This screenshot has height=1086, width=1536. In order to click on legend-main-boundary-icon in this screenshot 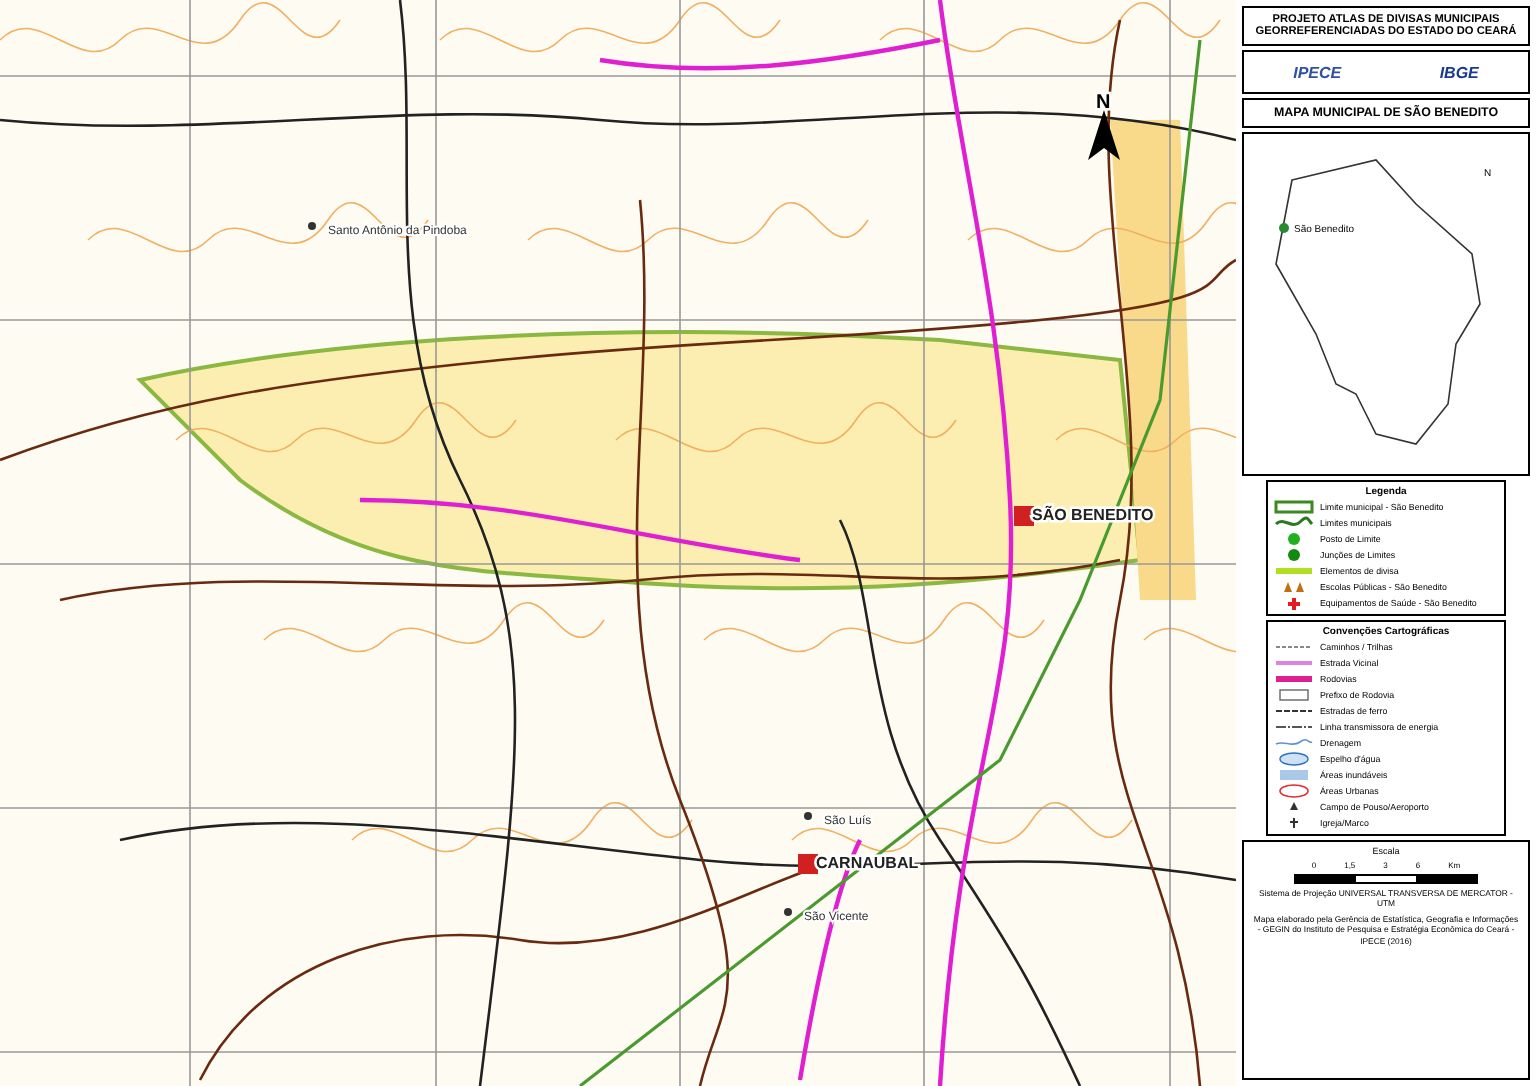, I will do `click(1294, 507)`.